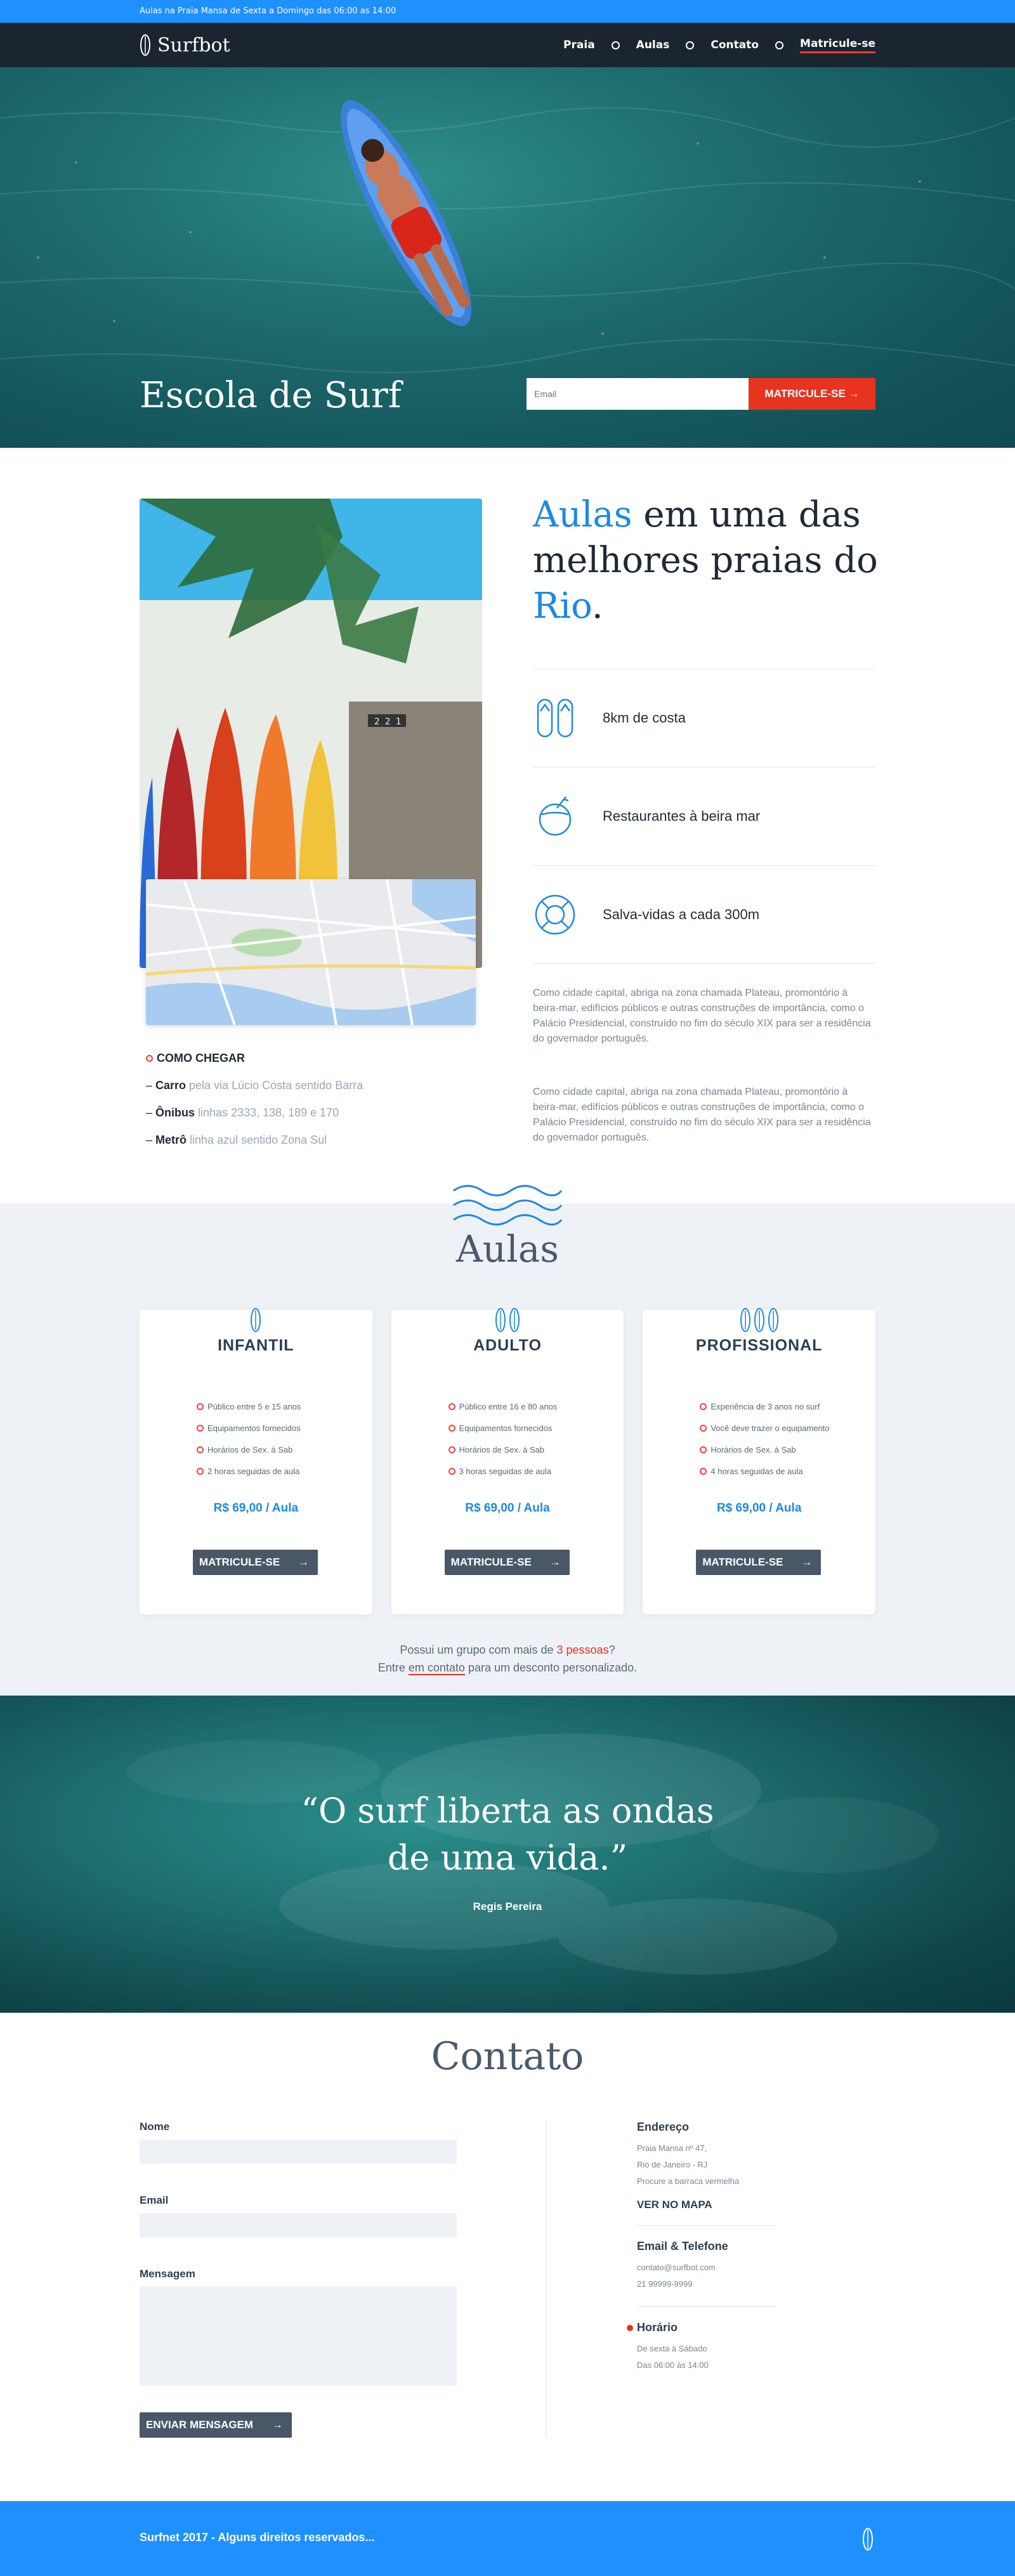 The image size is (1015, 2576). I want to click on card-feature: Público entre 5 e 15 anos, so click(249, 1407).